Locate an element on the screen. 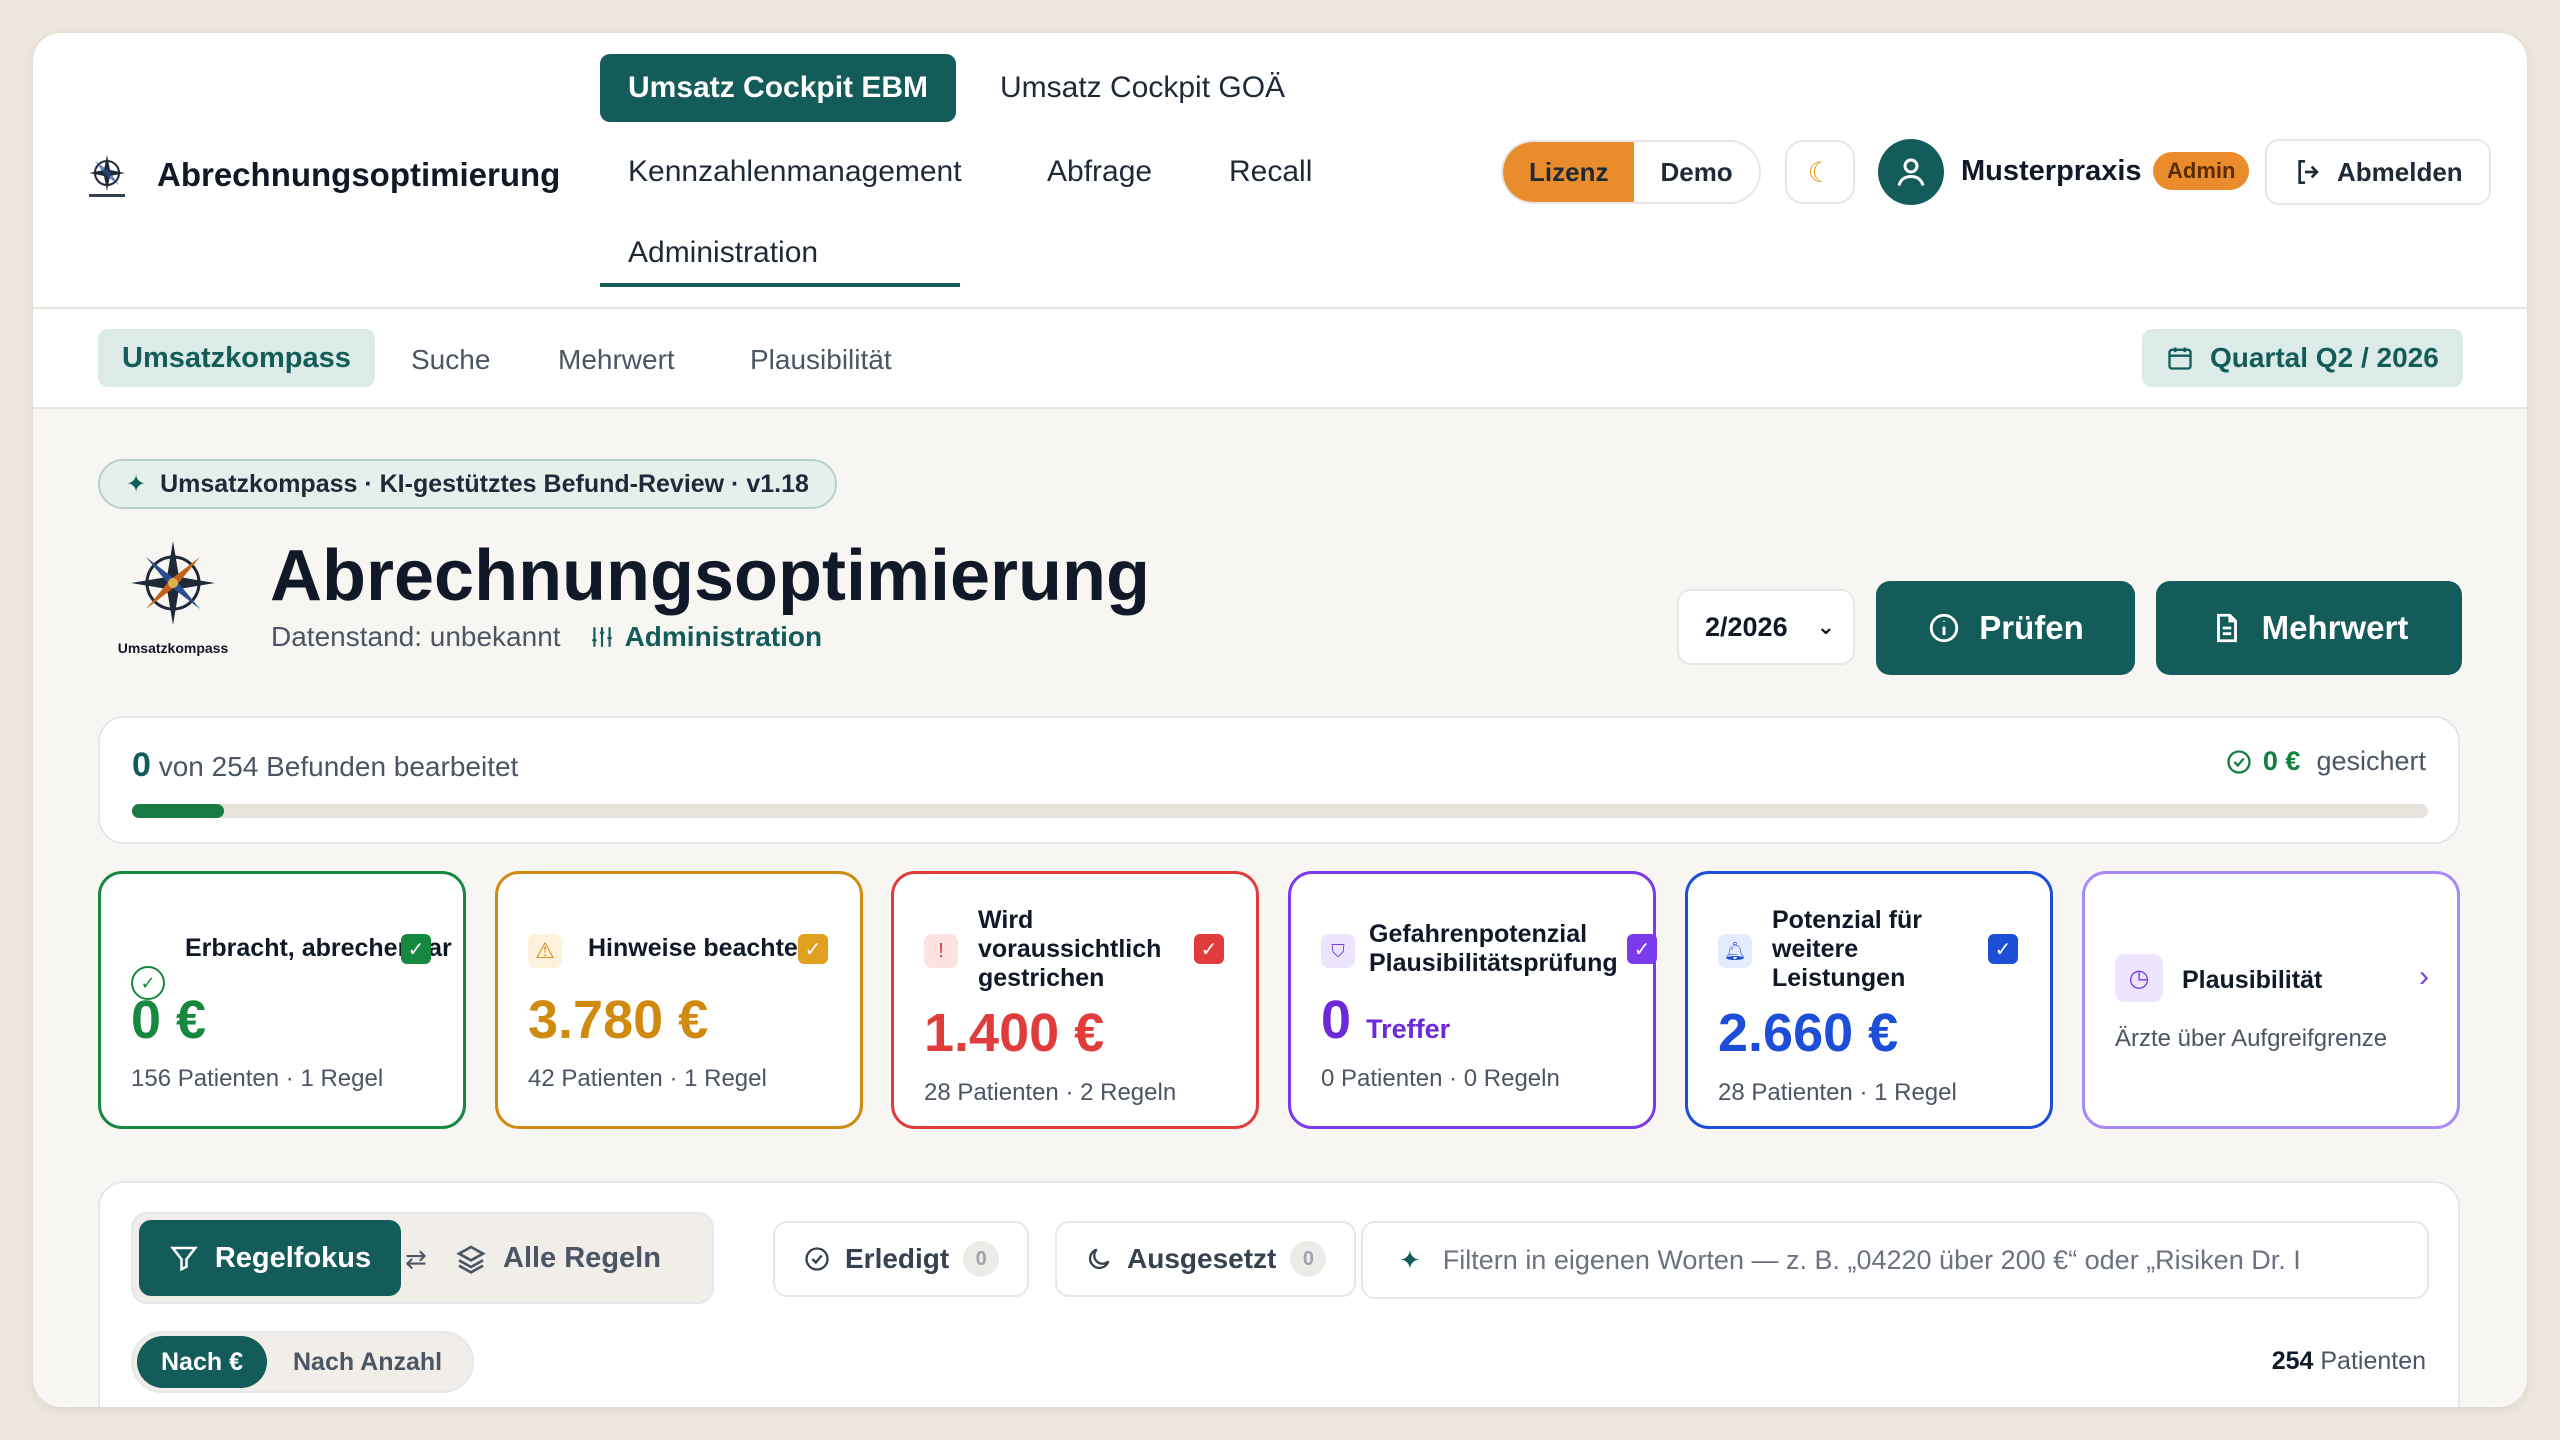  logout-button: Abmelden is located at coordinates (2378, 172).